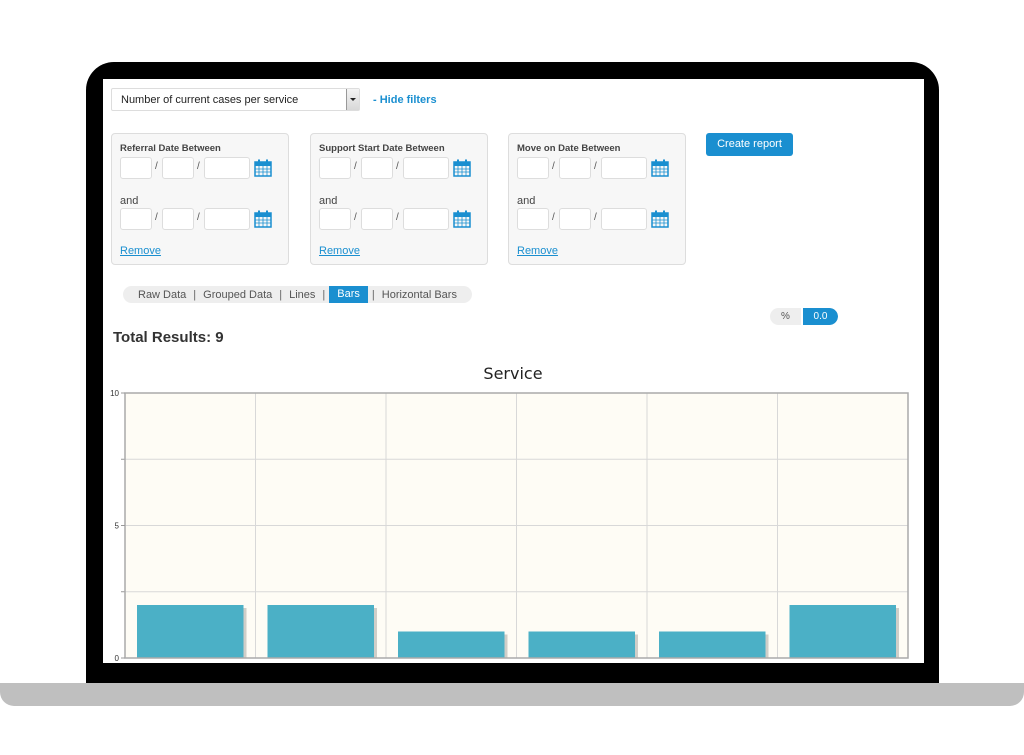 Image resolution: width=1024 pixels, height=755 pixels. What do you see at coordinates (302, 295) in the screenshot?
I see `tab-lines: Lines` at bounding box center [302, 295].